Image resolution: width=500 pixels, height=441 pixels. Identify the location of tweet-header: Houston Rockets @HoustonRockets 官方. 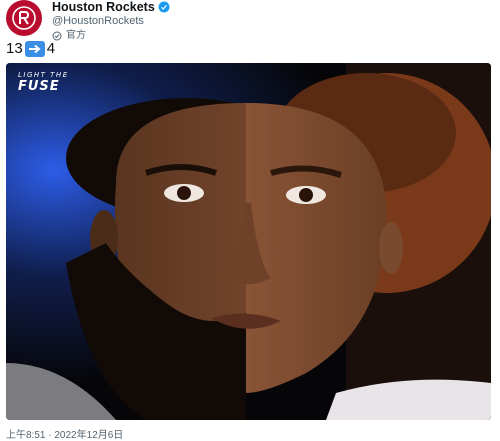
(88, 20).